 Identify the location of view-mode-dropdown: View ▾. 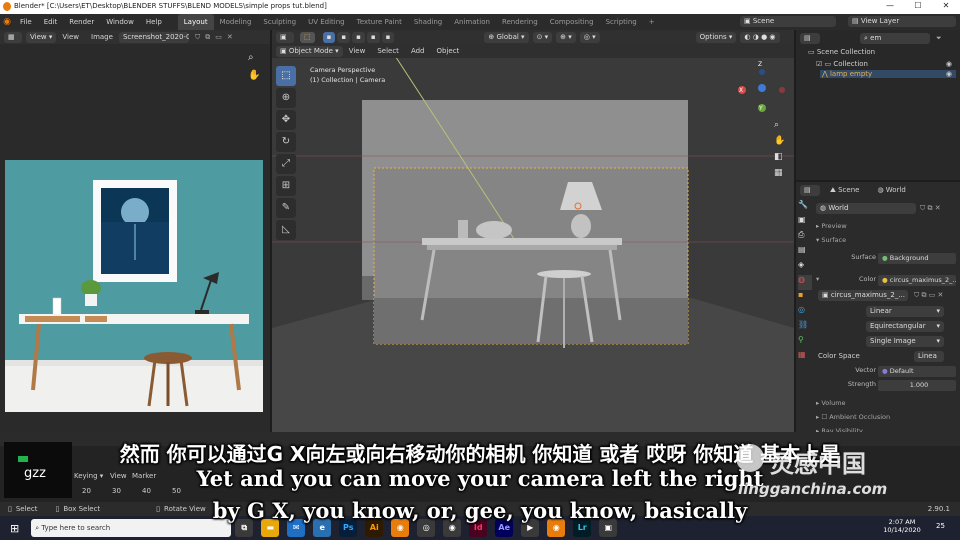
(41, 37).